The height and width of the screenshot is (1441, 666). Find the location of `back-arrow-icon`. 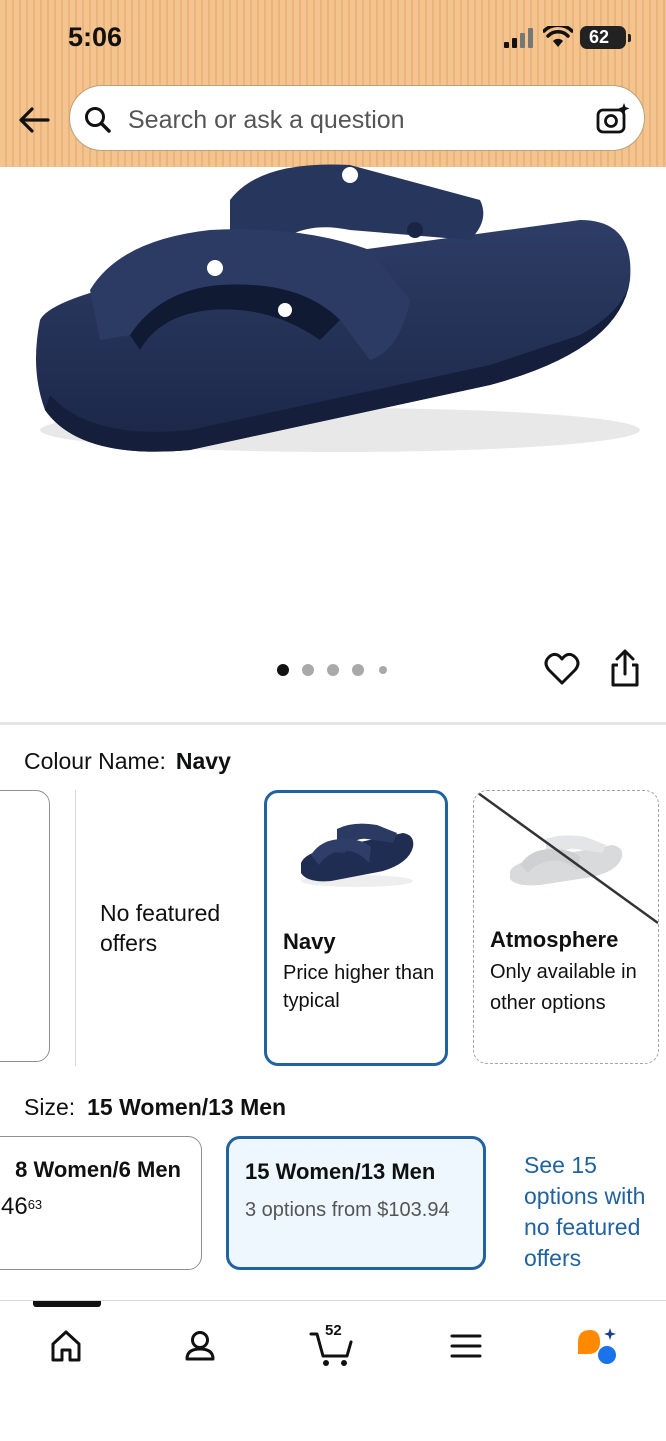

back-arrow-icon is located at coordinates (34, 120).